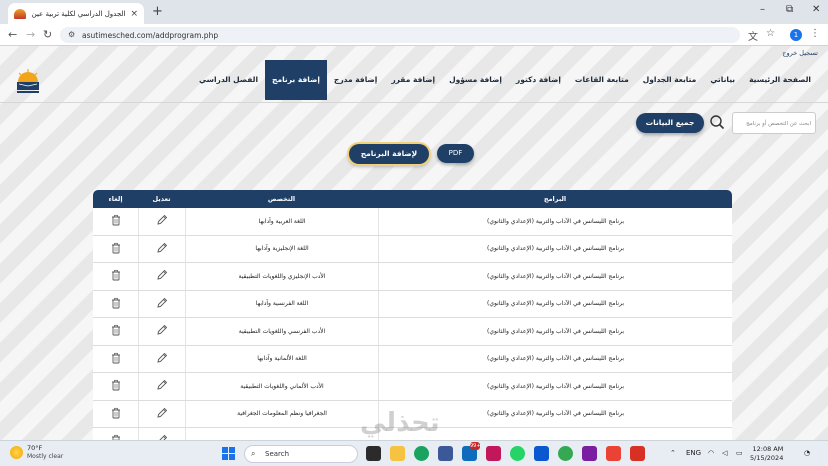 Image resolution: width=828 pixels, height=466 pixels. I want to click on back-arrow-icon: ←, so click(12, 34).